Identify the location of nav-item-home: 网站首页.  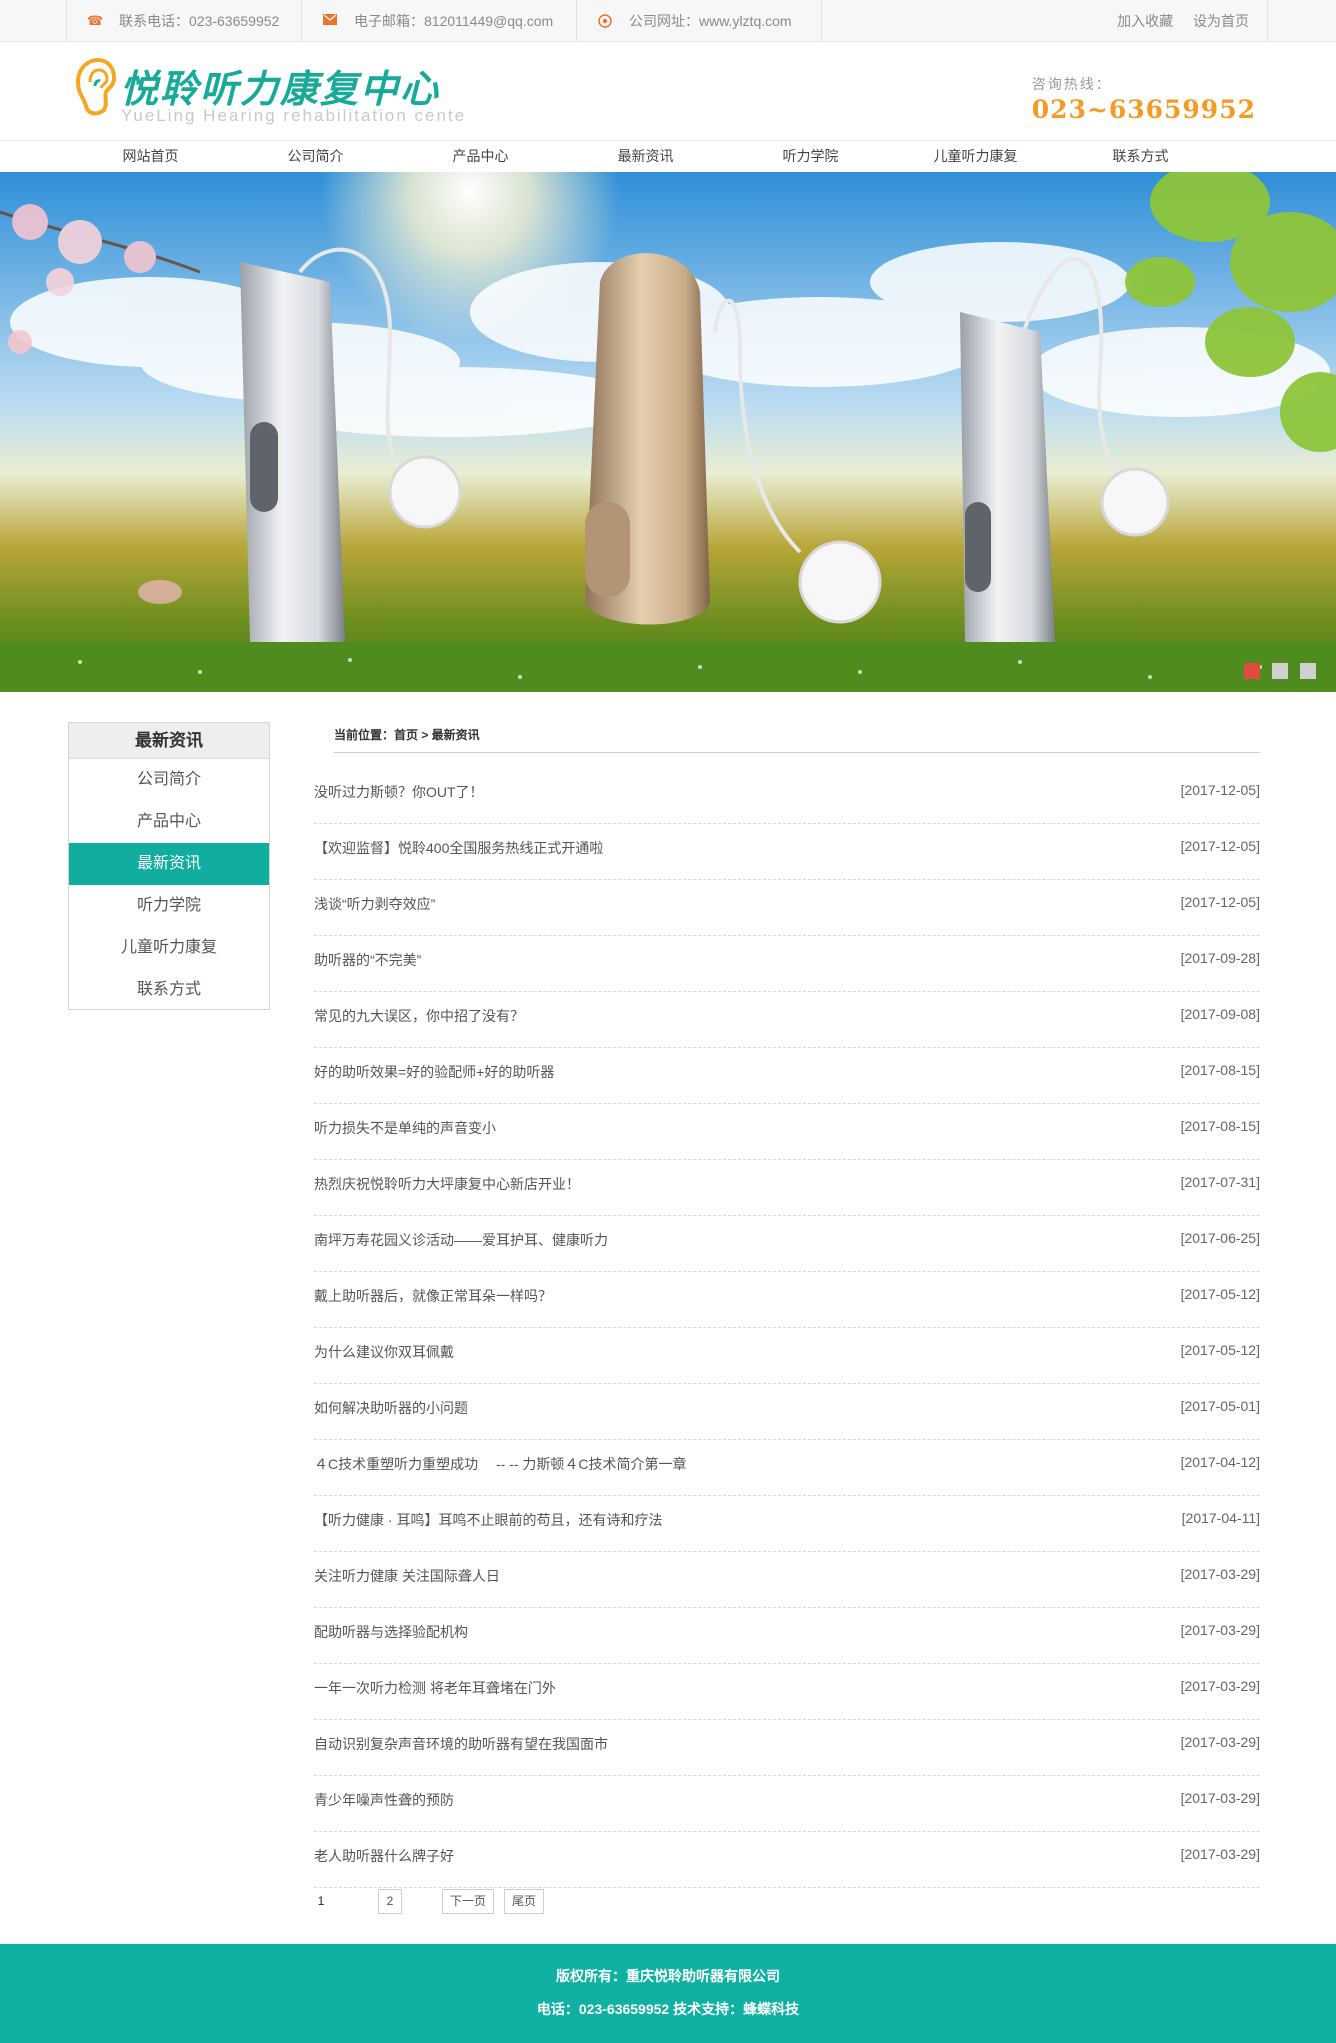
(150, 157).